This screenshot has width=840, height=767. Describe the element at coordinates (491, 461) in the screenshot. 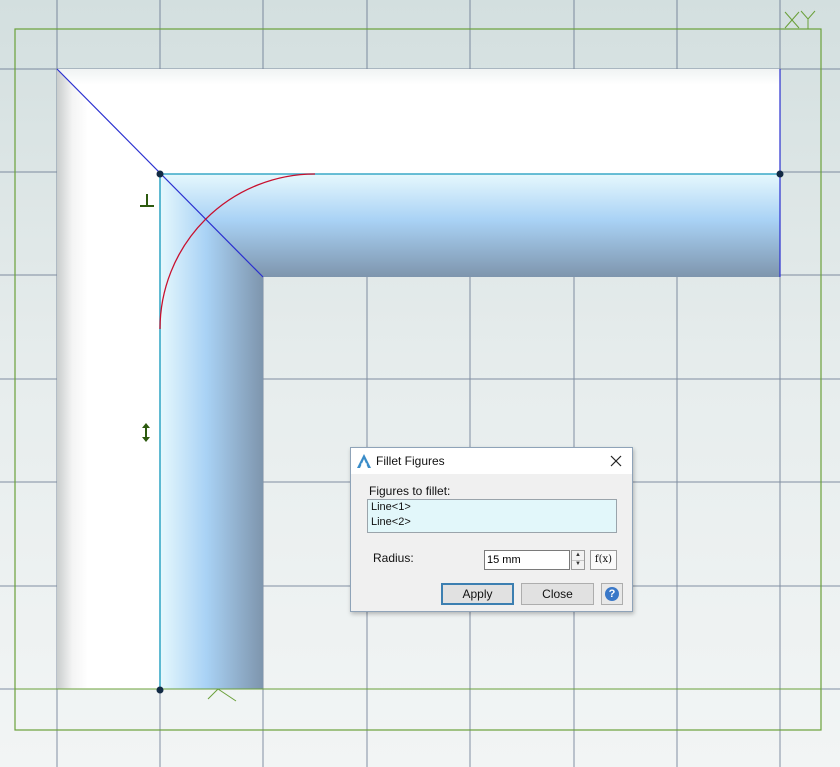

I see `dialog-title-bar: Fillet Figures` at that location.